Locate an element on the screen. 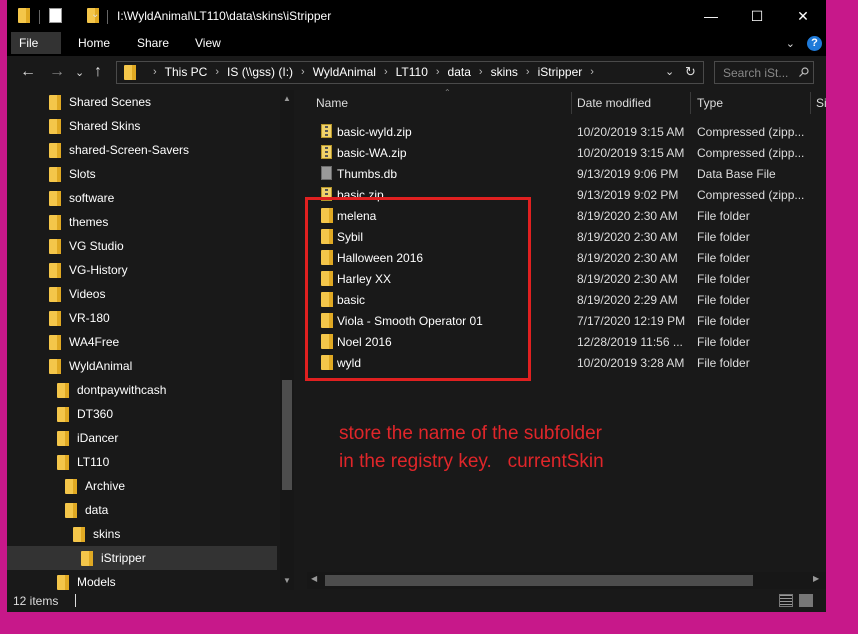 The image size is (858, 634). properties-icon is located at coordinates (55, 15).